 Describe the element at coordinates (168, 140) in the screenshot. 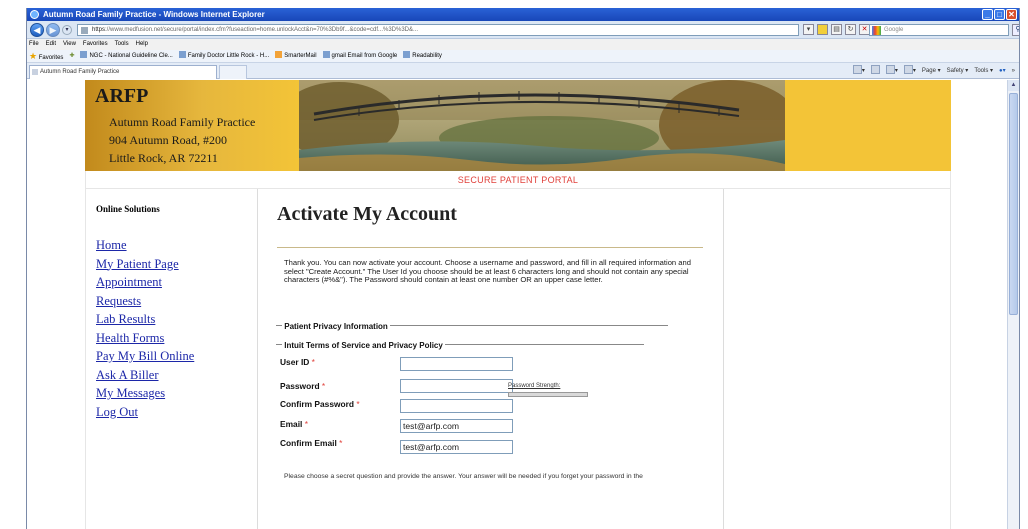

I see `address-line-1: 904 Autumn Road, #200` at that location.